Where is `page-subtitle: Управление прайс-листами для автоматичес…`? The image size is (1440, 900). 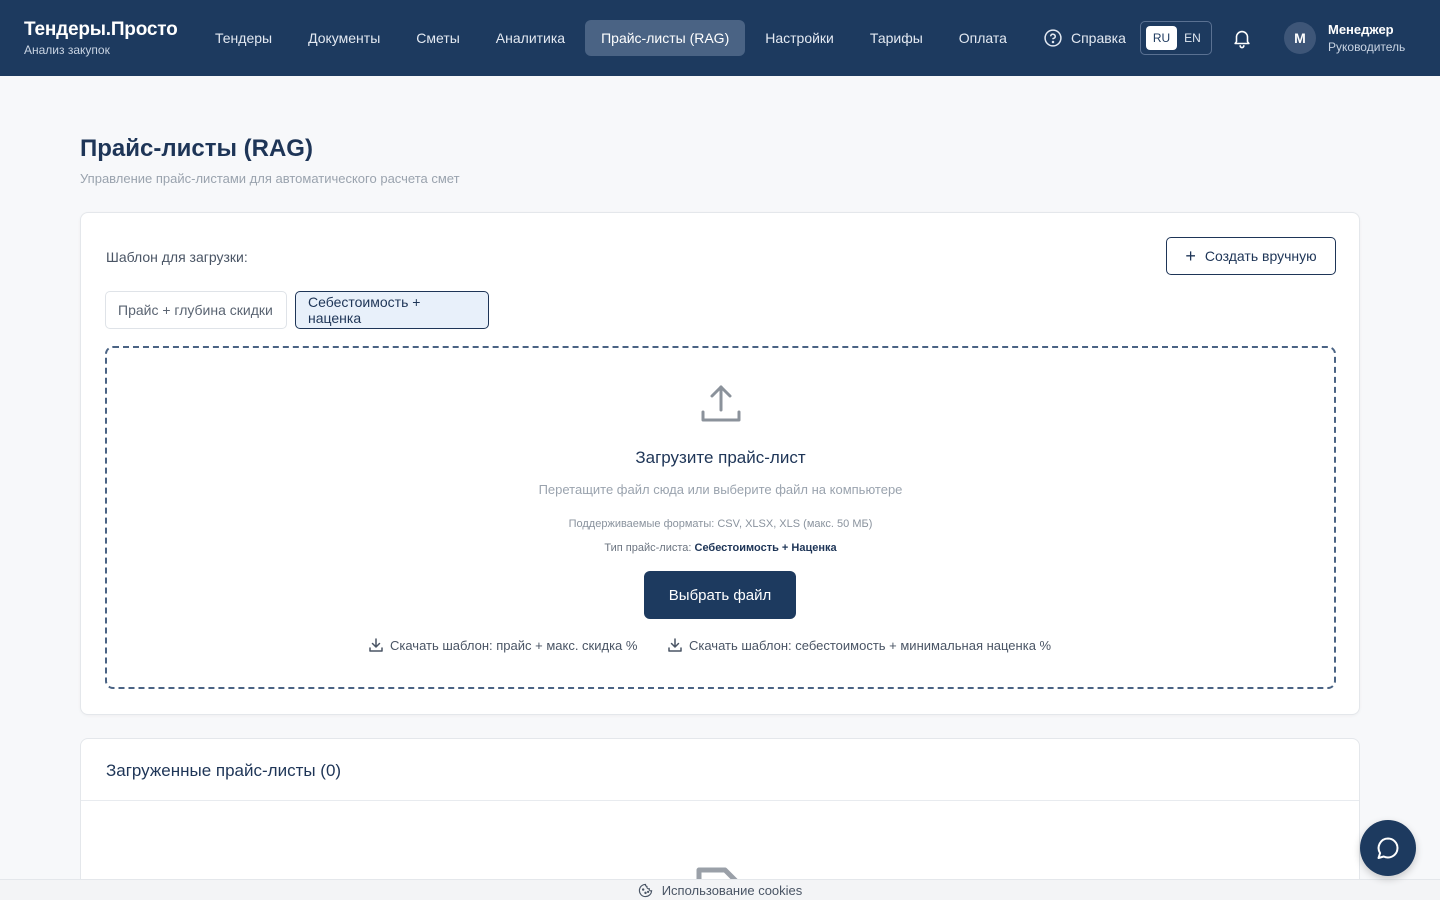
page-subtitle: Управление прайс-листами для автоматичес… is located at coordinates (270, 178).